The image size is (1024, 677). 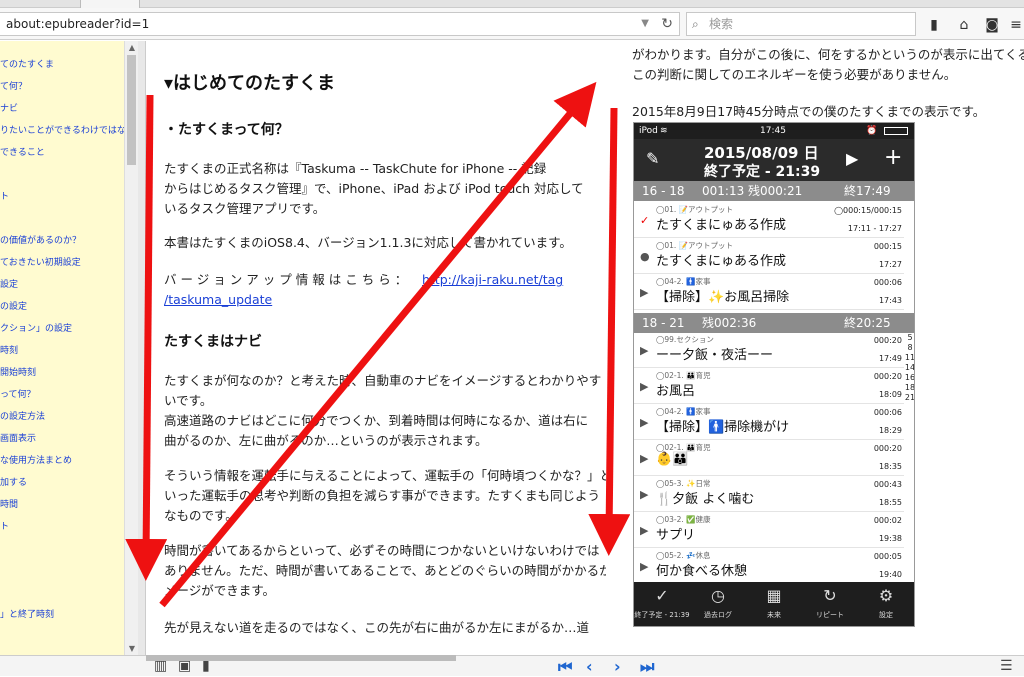 What do you see at coordinates (830, 604) in the screenshot?
I see `phone-tab: ↻ リピート` at bounding box center [830, 604].